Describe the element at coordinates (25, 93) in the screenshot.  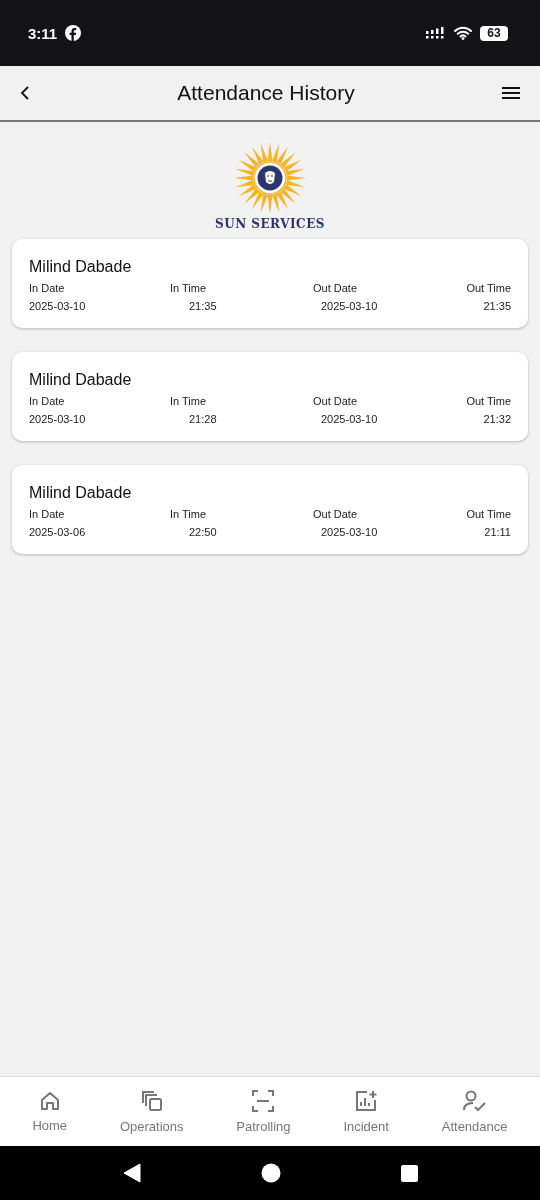
I see `chevron-left-icon` at that location.